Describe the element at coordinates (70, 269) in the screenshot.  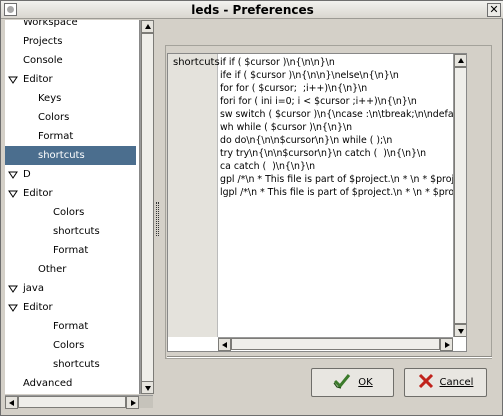
I see `tree-item-other: Other` at that location.